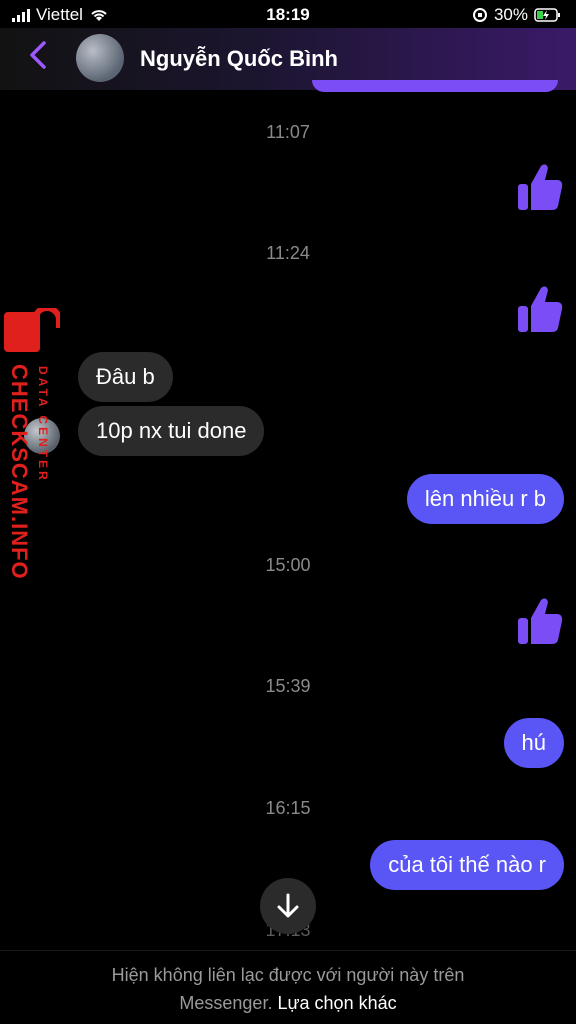  I want to click on status-right: 30%, so click(517, 15).